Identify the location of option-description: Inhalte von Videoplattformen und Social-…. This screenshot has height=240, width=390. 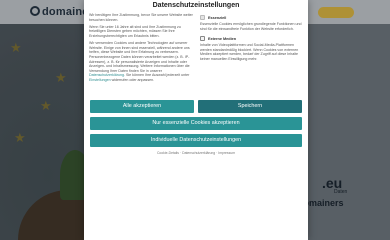
(249, 52).